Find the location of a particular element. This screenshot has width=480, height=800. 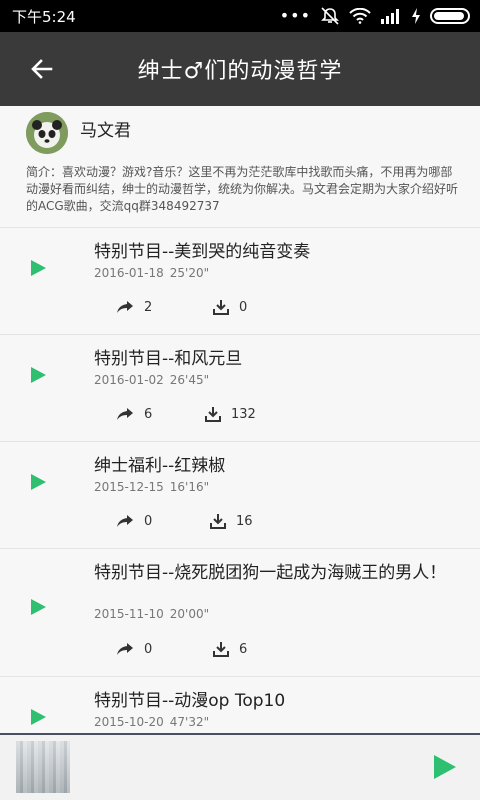

download-button: 0 is located at coordinates (230, 307).